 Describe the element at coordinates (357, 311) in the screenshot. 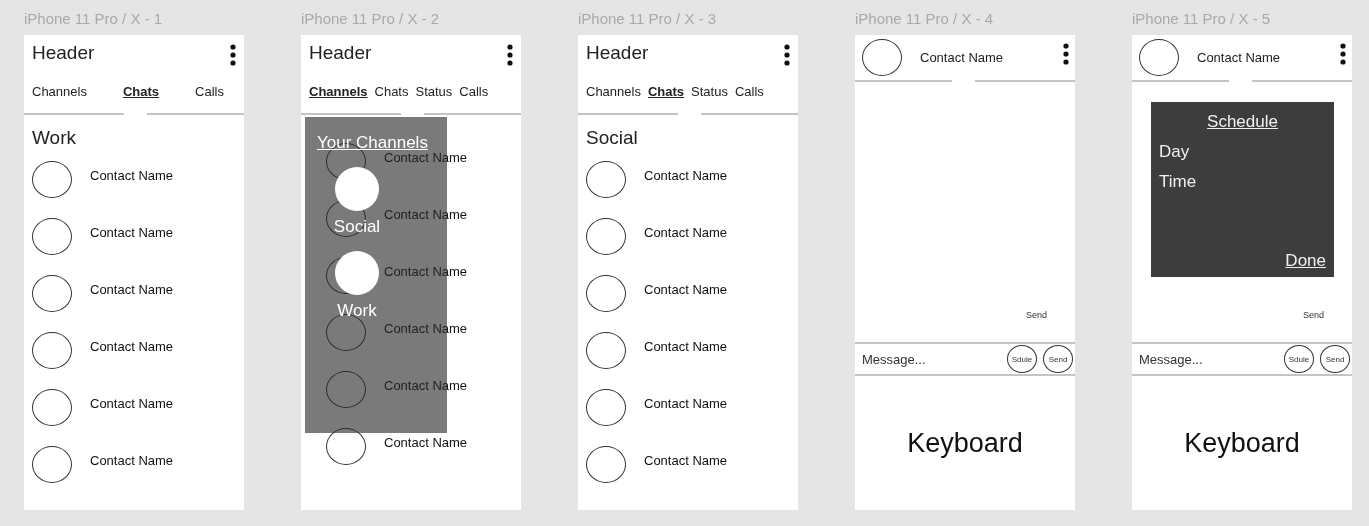

I see `channel-name: Work` at that location.